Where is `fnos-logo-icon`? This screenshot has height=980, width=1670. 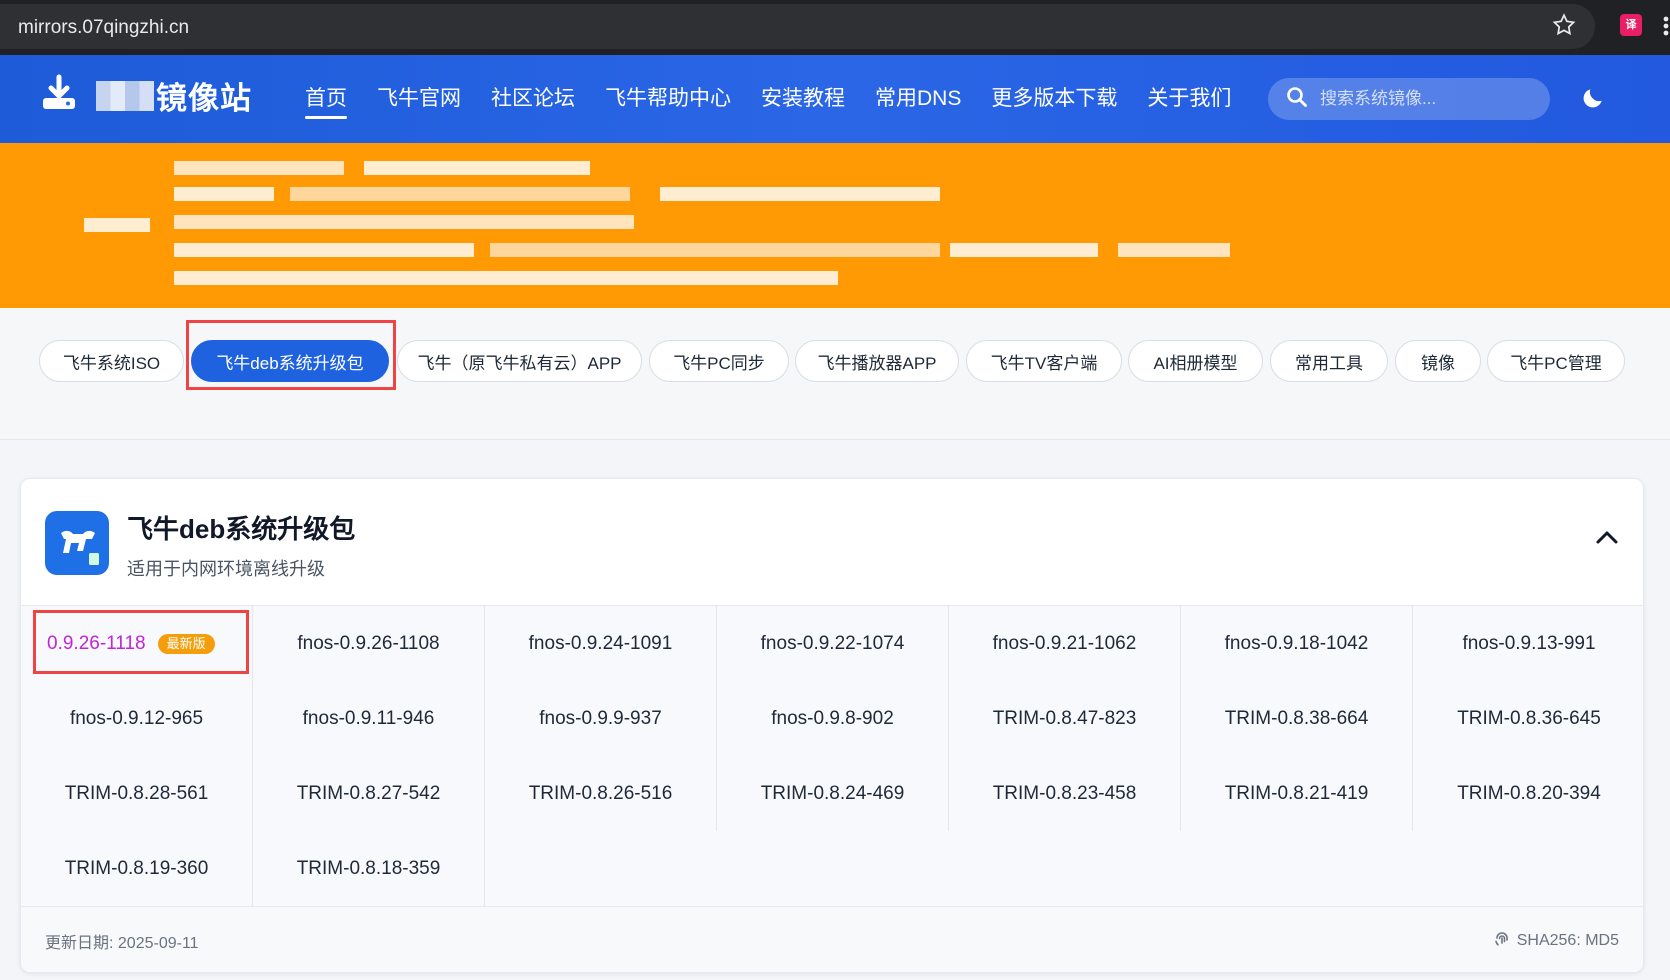
fnos-logo-icon is located at coordinates (77, 543).